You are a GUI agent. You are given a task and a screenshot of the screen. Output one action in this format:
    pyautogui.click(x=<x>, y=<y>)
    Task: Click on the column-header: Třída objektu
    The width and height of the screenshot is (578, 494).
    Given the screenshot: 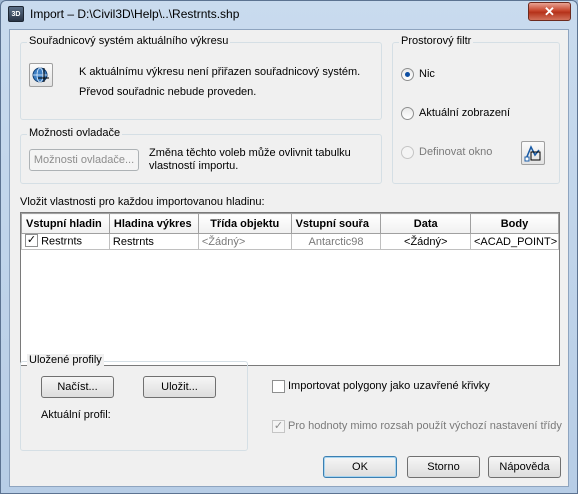 What is the action you would take?
    pyautogui.click(x=244, y=223)
    